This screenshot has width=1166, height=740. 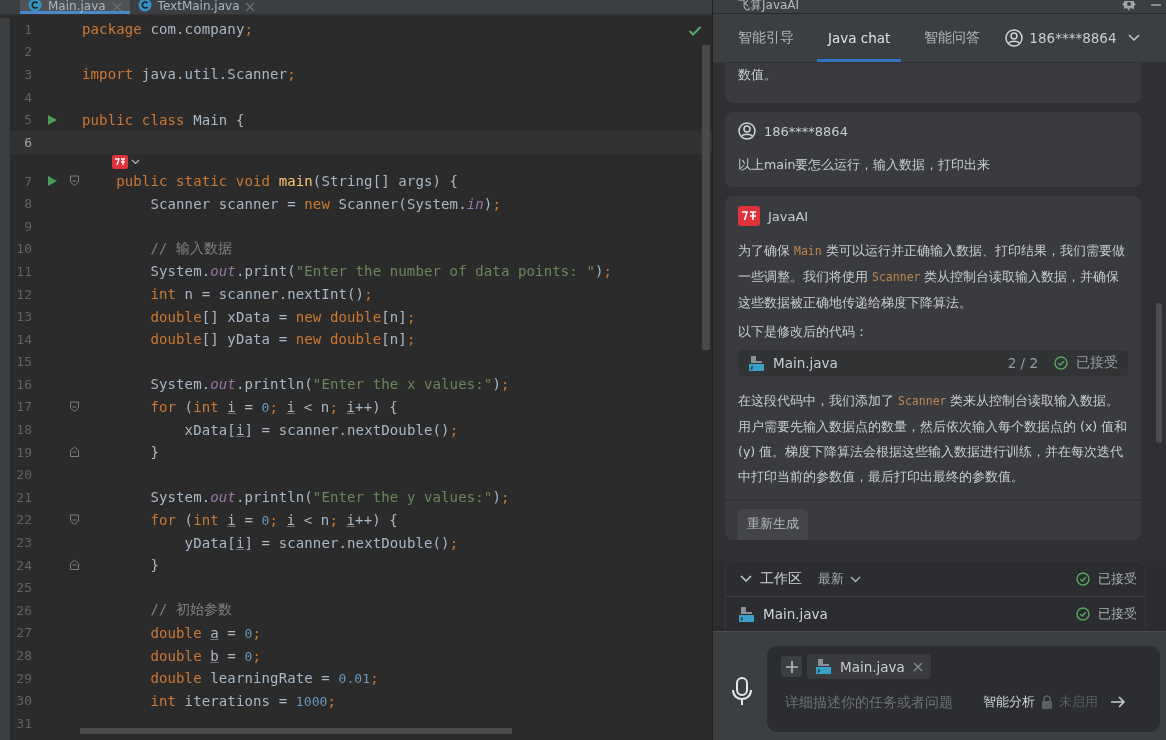 I want to click on code-line: // 输入数据, so click(x=191, y=248).